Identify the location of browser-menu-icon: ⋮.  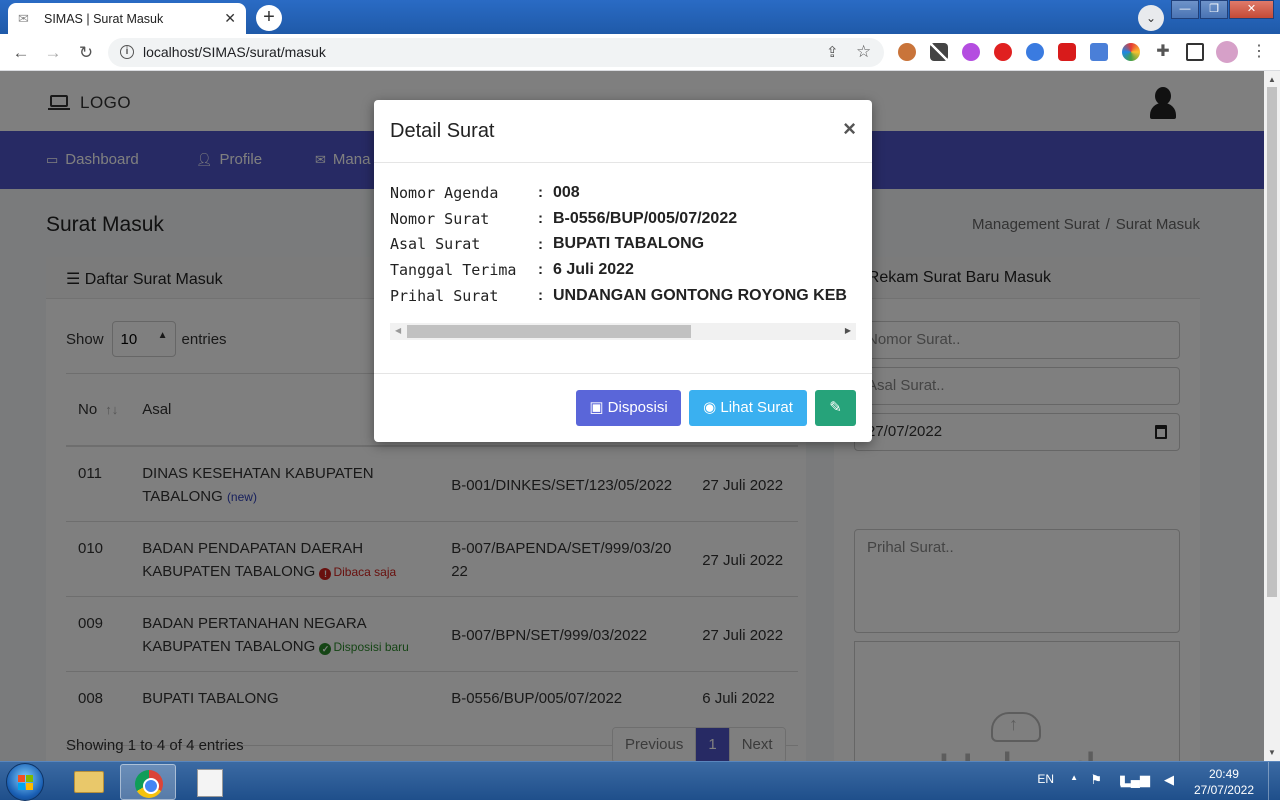
(1259, 52).